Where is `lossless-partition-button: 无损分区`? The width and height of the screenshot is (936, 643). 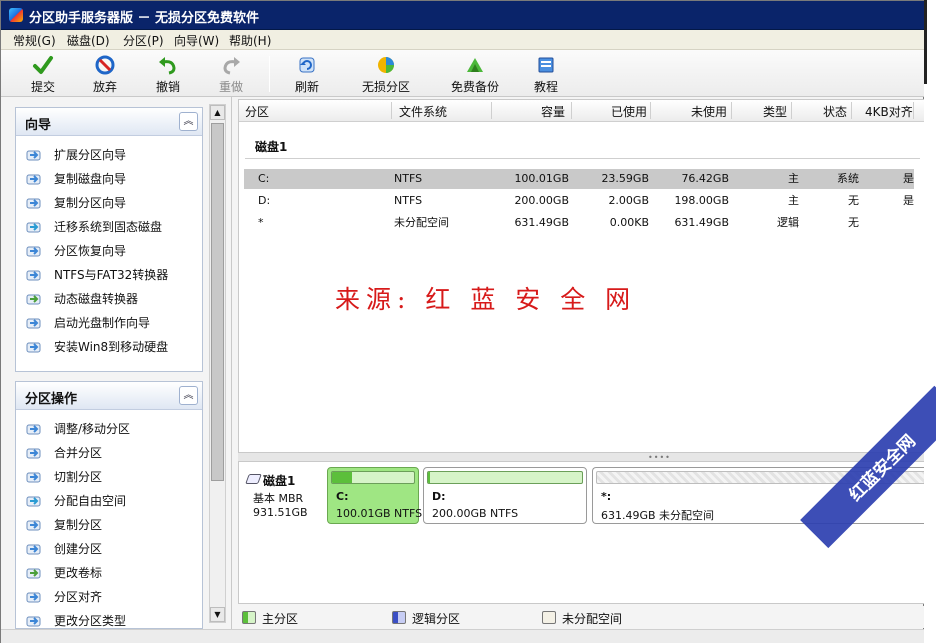
lossless-partition-button: 无损分区 is located at coordinates (386, 73).